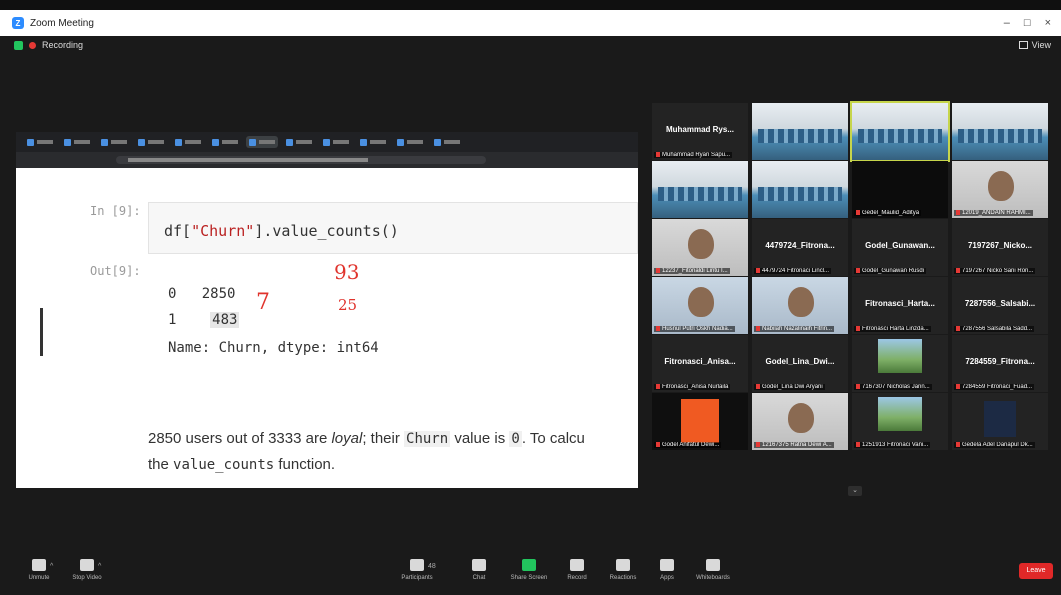 The width and height of the screenshot is (1061, 595). I want to click on participant-tile: Gedel_Maulid_Aditya, so click(900, 189).